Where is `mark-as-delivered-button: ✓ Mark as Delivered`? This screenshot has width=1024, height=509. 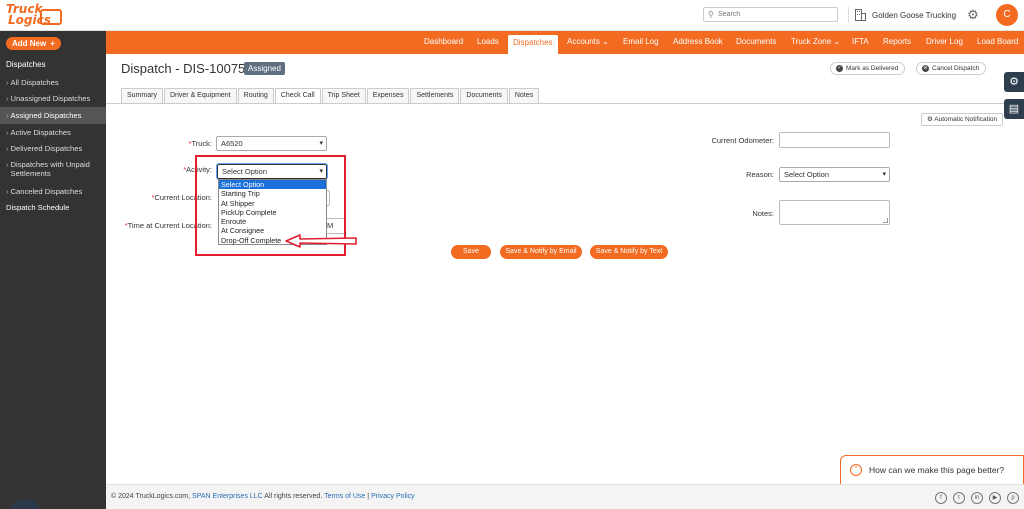
mark-as-delivered-button: ✓ Mark as Delivered is located at coordinates (868, 68).